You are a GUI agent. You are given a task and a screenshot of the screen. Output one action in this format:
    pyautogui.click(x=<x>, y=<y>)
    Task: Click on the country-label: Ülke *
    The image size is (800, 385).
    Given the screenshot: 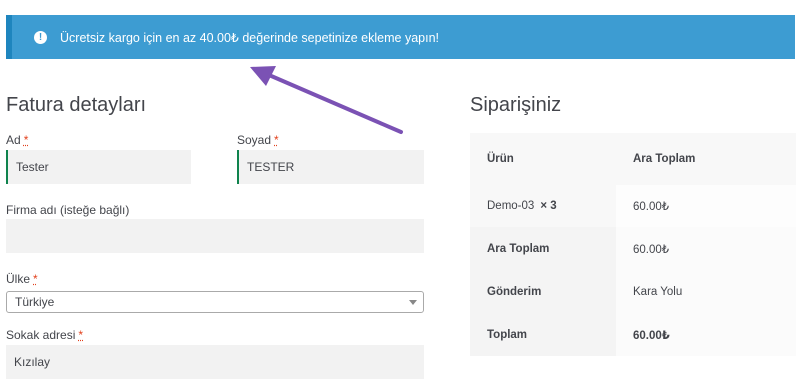 What is the action you would take?
    pyautogui.click(x=22, y=279)
    